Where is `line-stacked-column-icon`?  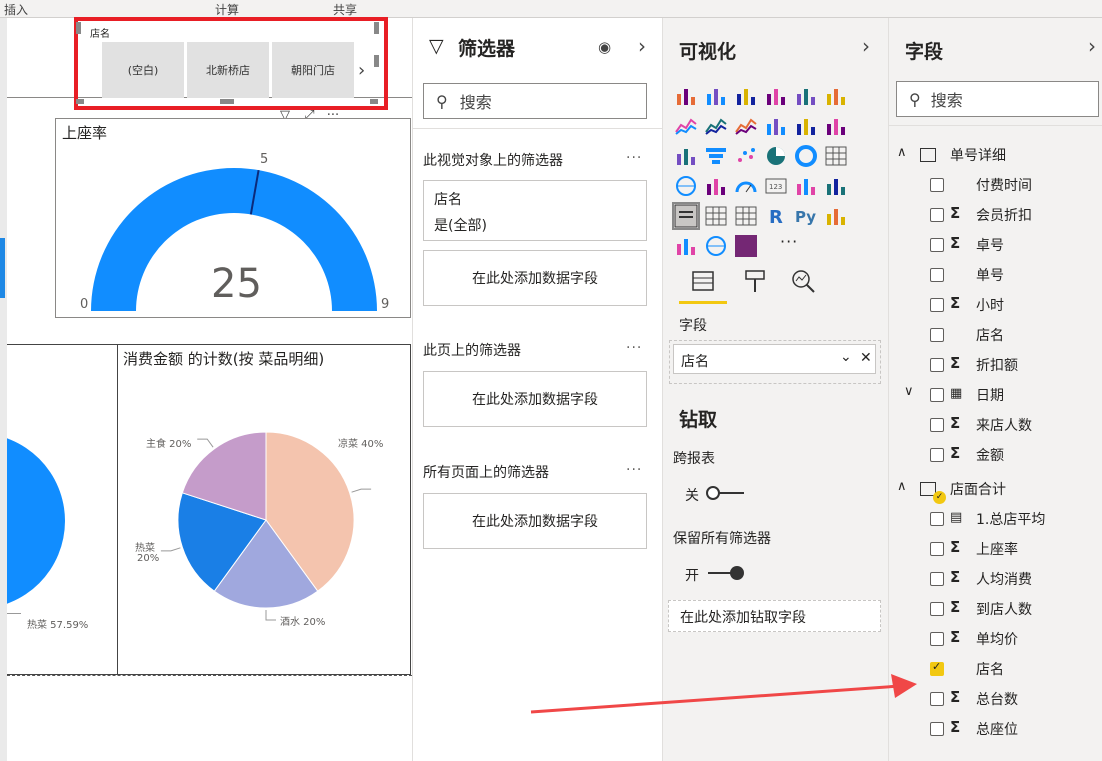
line-stacked-column-icon is located at coordinates (806, 126).